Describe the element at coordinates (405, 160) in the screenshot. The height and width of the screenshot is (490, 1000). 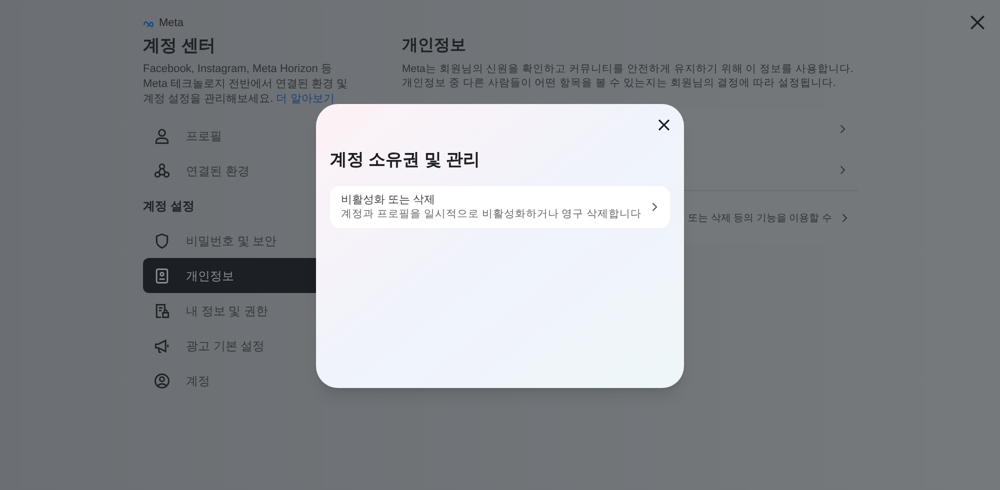
I see `dialog-title: 계정 소유권 및 관리` at that location.